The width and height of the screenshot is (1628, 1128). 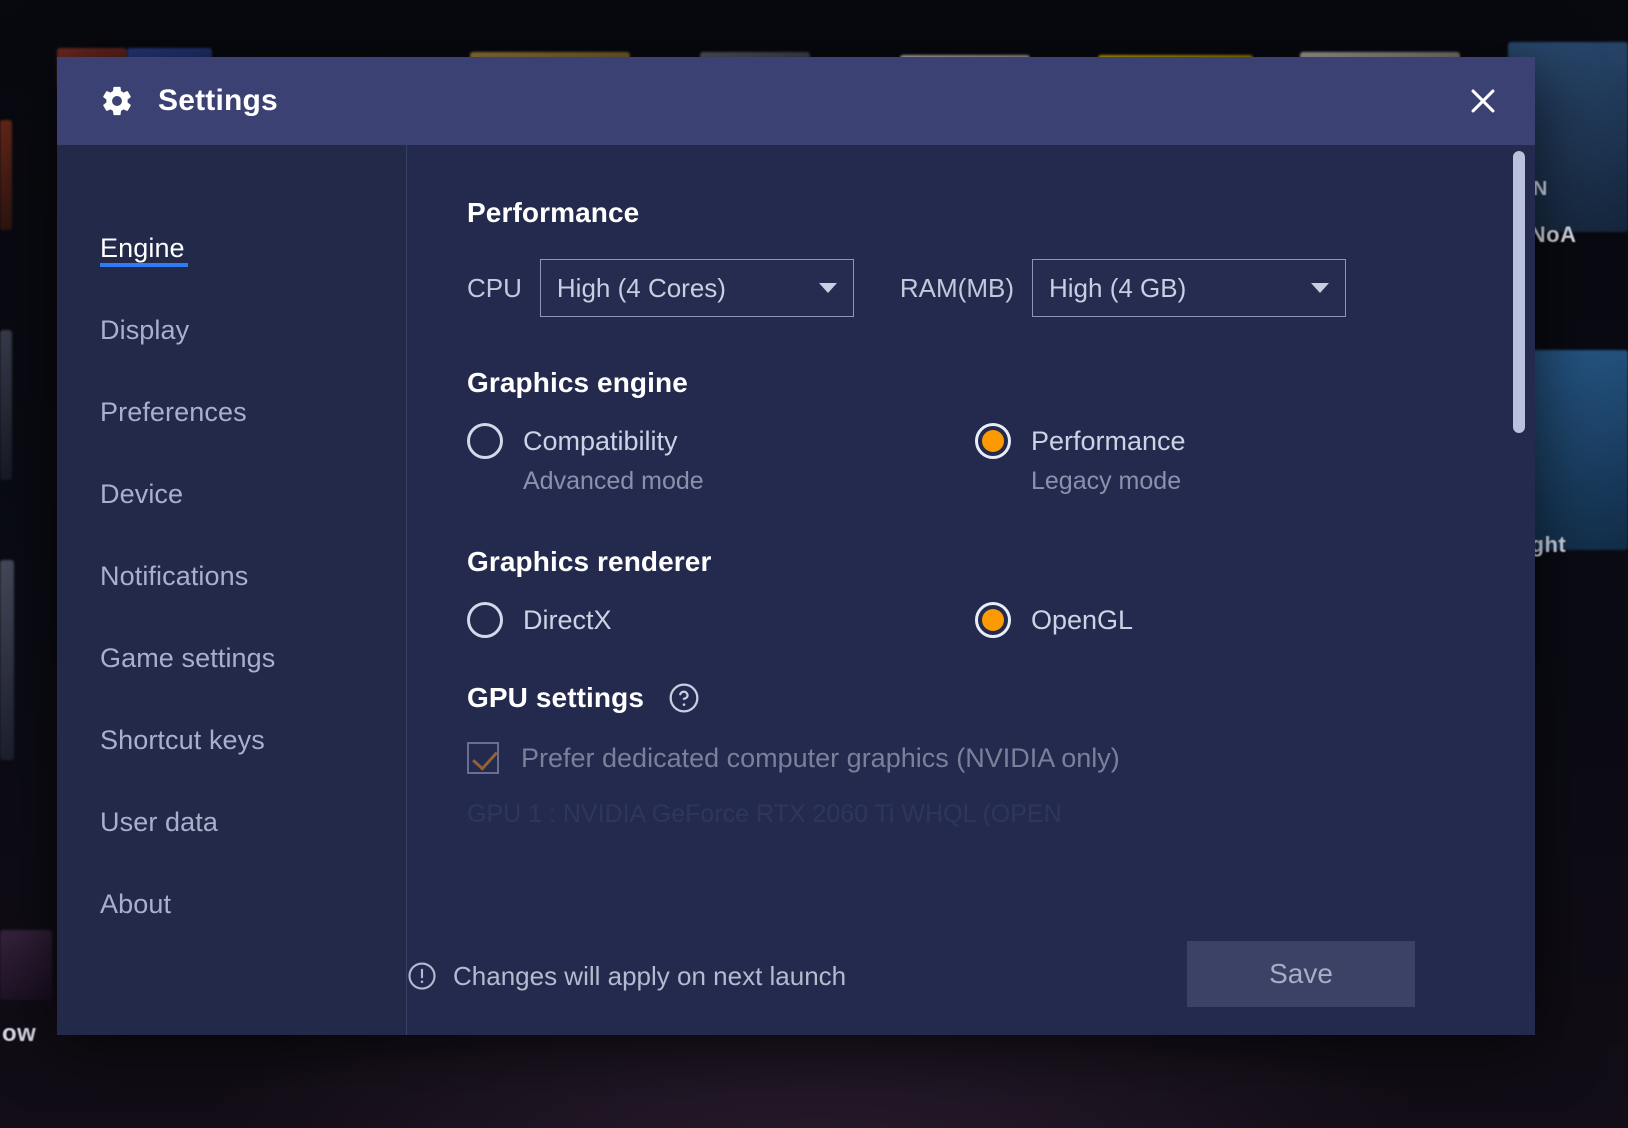 What do you see at coordinates (232, 822) in the screenshot?
I see `sidebar-item-user-data: User data` at bounding box center [232, 822].